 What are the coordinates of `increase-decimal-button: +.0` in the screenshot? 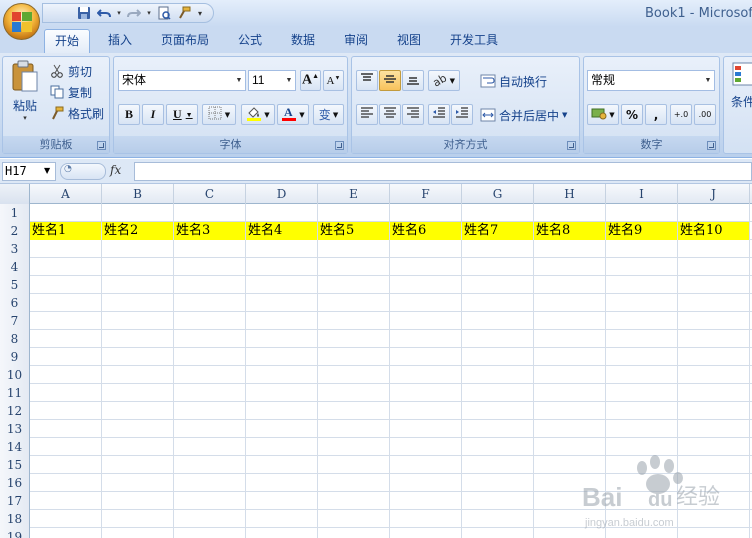 It's located at (681, 114).